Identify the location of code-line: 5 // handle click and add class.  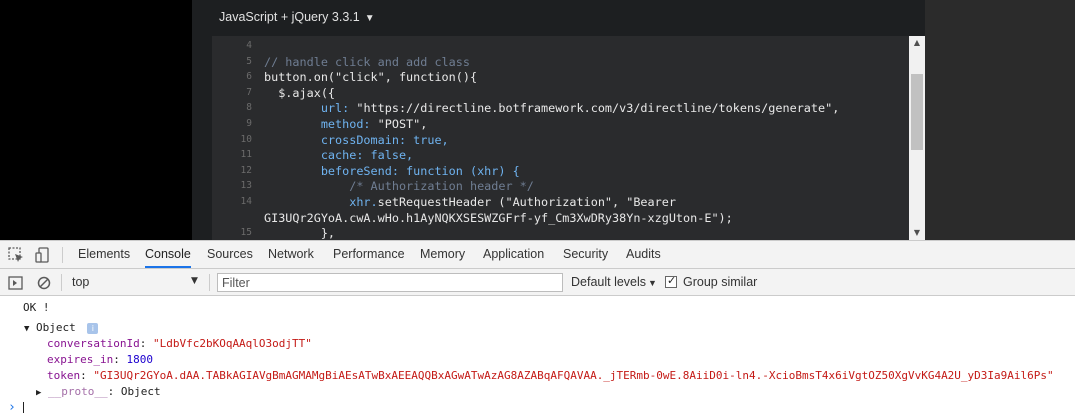
(560, 62).